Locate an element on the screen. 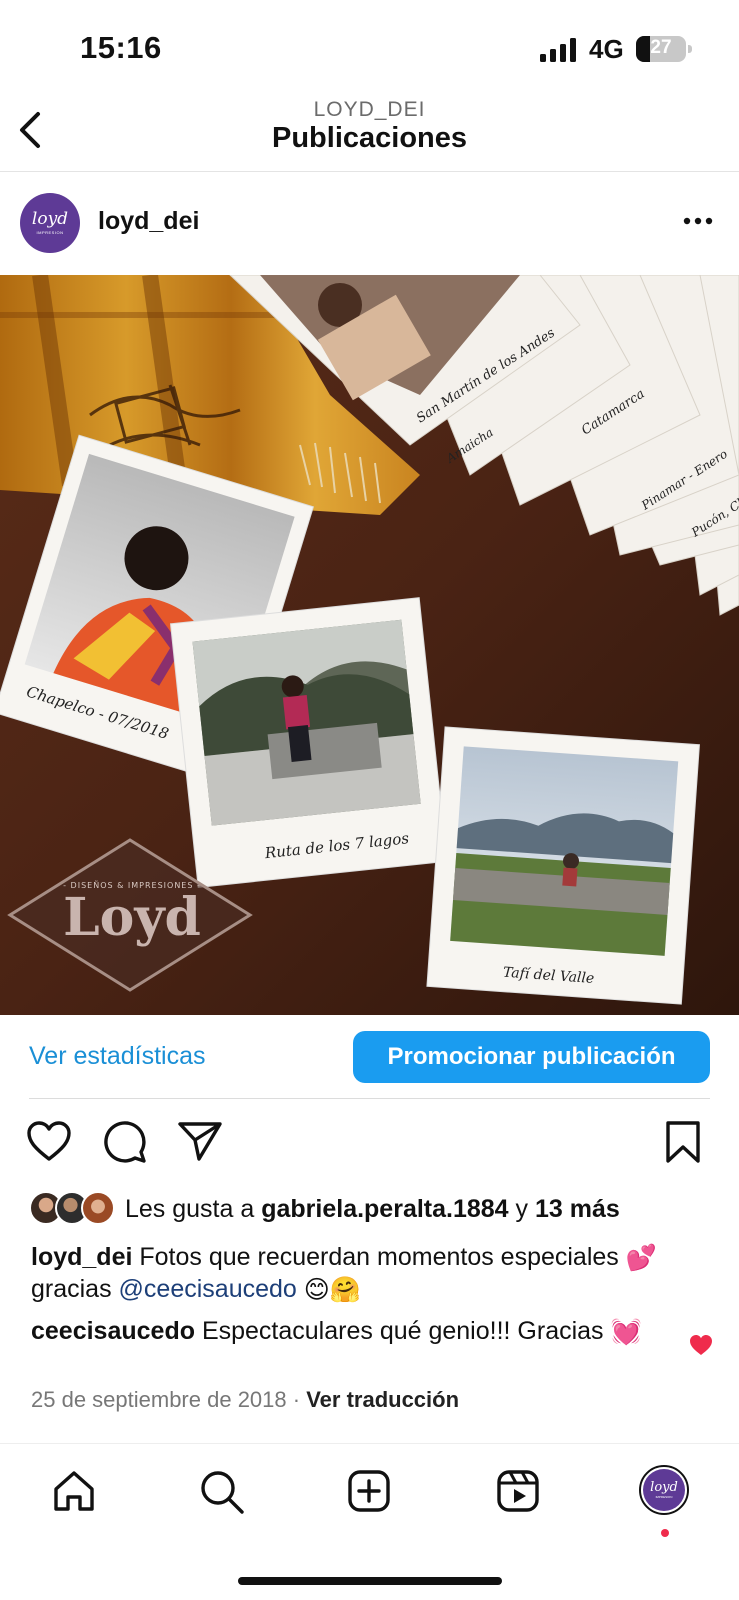  battery-level: 27 is located at coordinates (661, 47).